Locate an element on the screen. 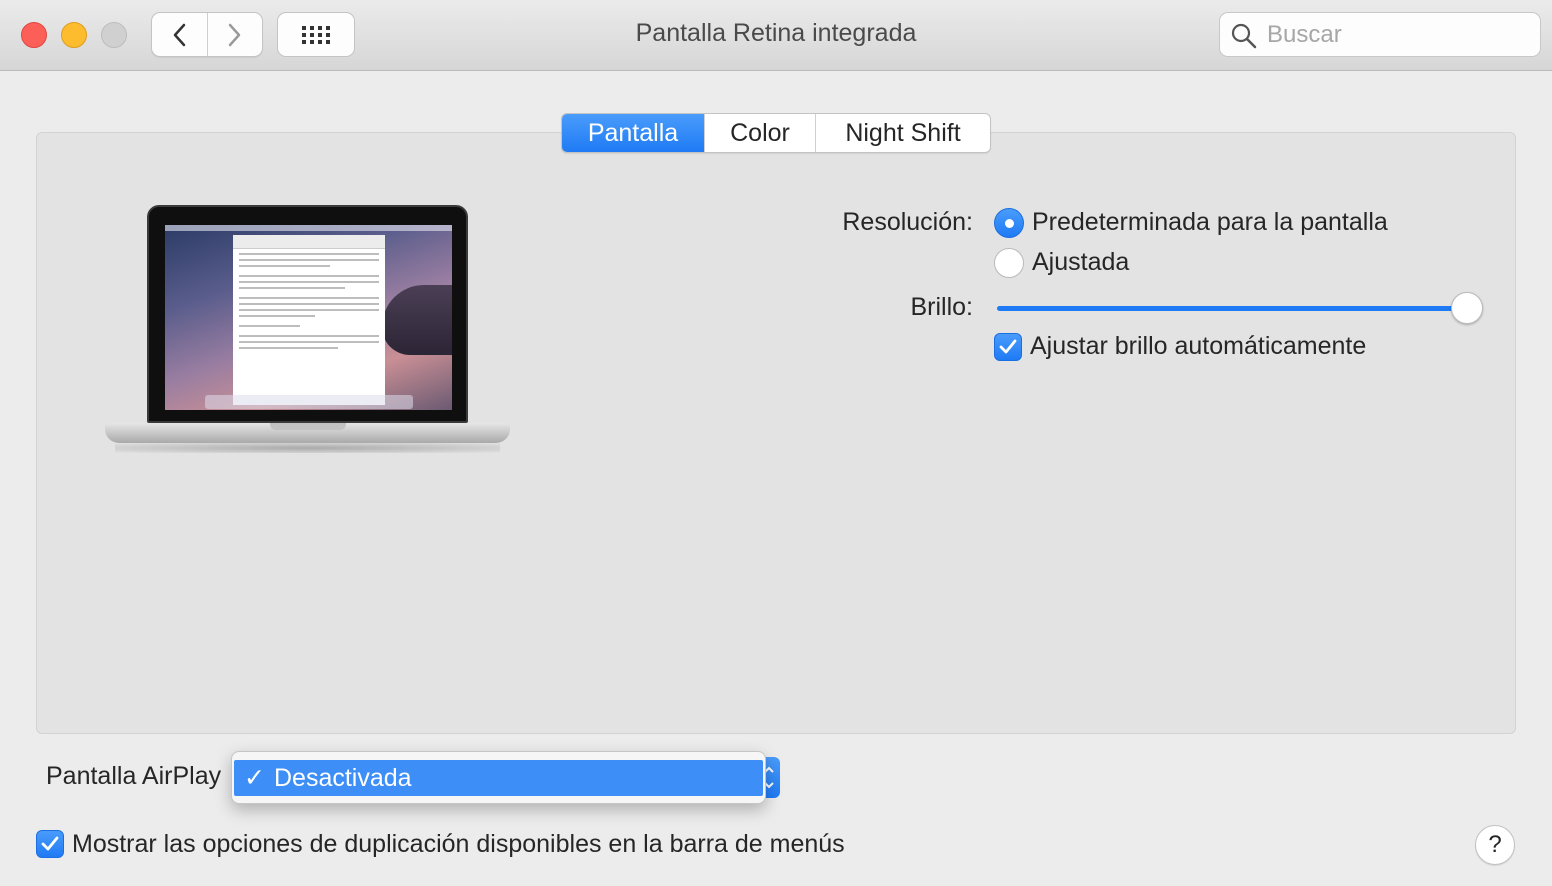  title-bar: Pantalla Retina integrada Buscar is located at coordinates (776, 35).